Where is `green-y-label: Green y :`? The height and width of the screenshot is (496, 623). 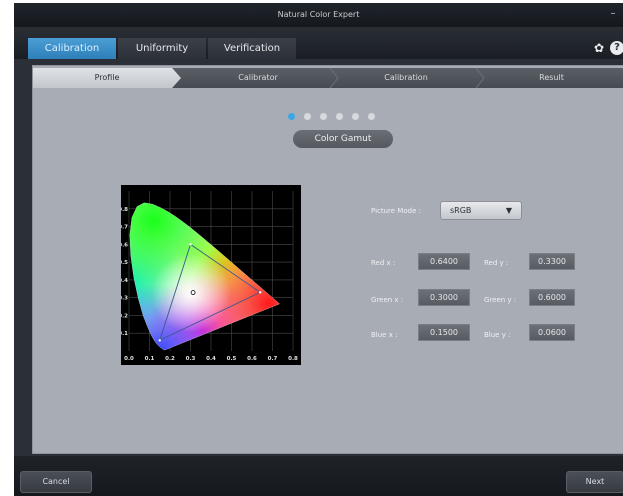 green-y-label: Green y : is located at coordinates (500, 300).